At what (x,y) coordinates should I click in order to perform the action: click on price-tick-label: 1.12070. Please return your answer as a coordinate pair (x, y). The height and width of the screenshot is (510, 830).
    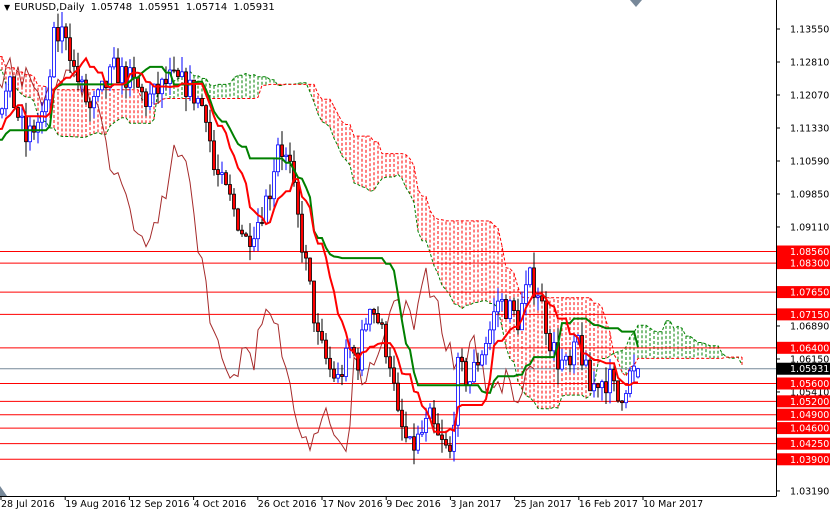
    Looking at the image, I should click on (809, 95).